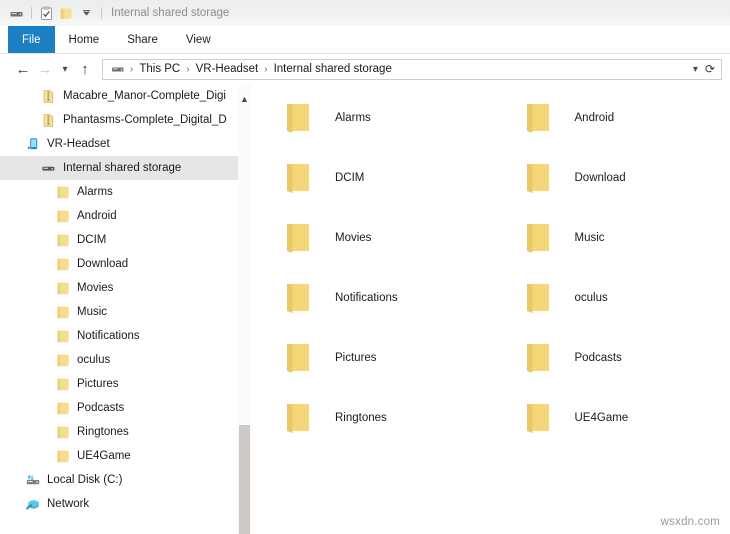 The height and width of the screenshot is (534, 730). Describe the element at coordinates (108, 336) in the screenshot. I see `sidebar-item-label: Notifications` at that location.